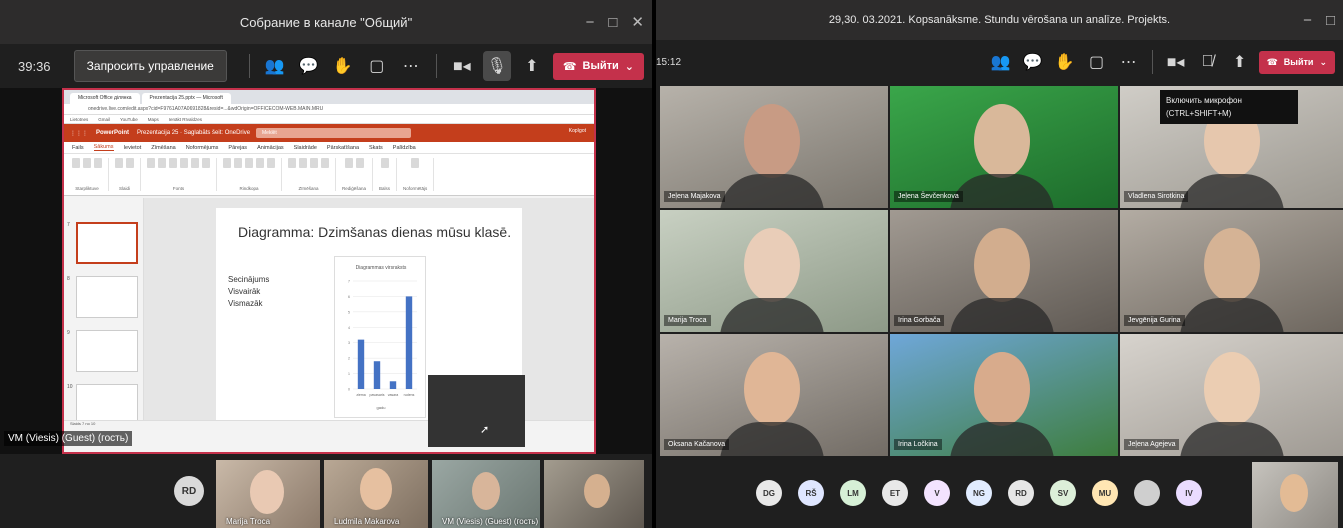  I want to click on microphone-muted-icon: 🎙̸, so click(1208, 62).